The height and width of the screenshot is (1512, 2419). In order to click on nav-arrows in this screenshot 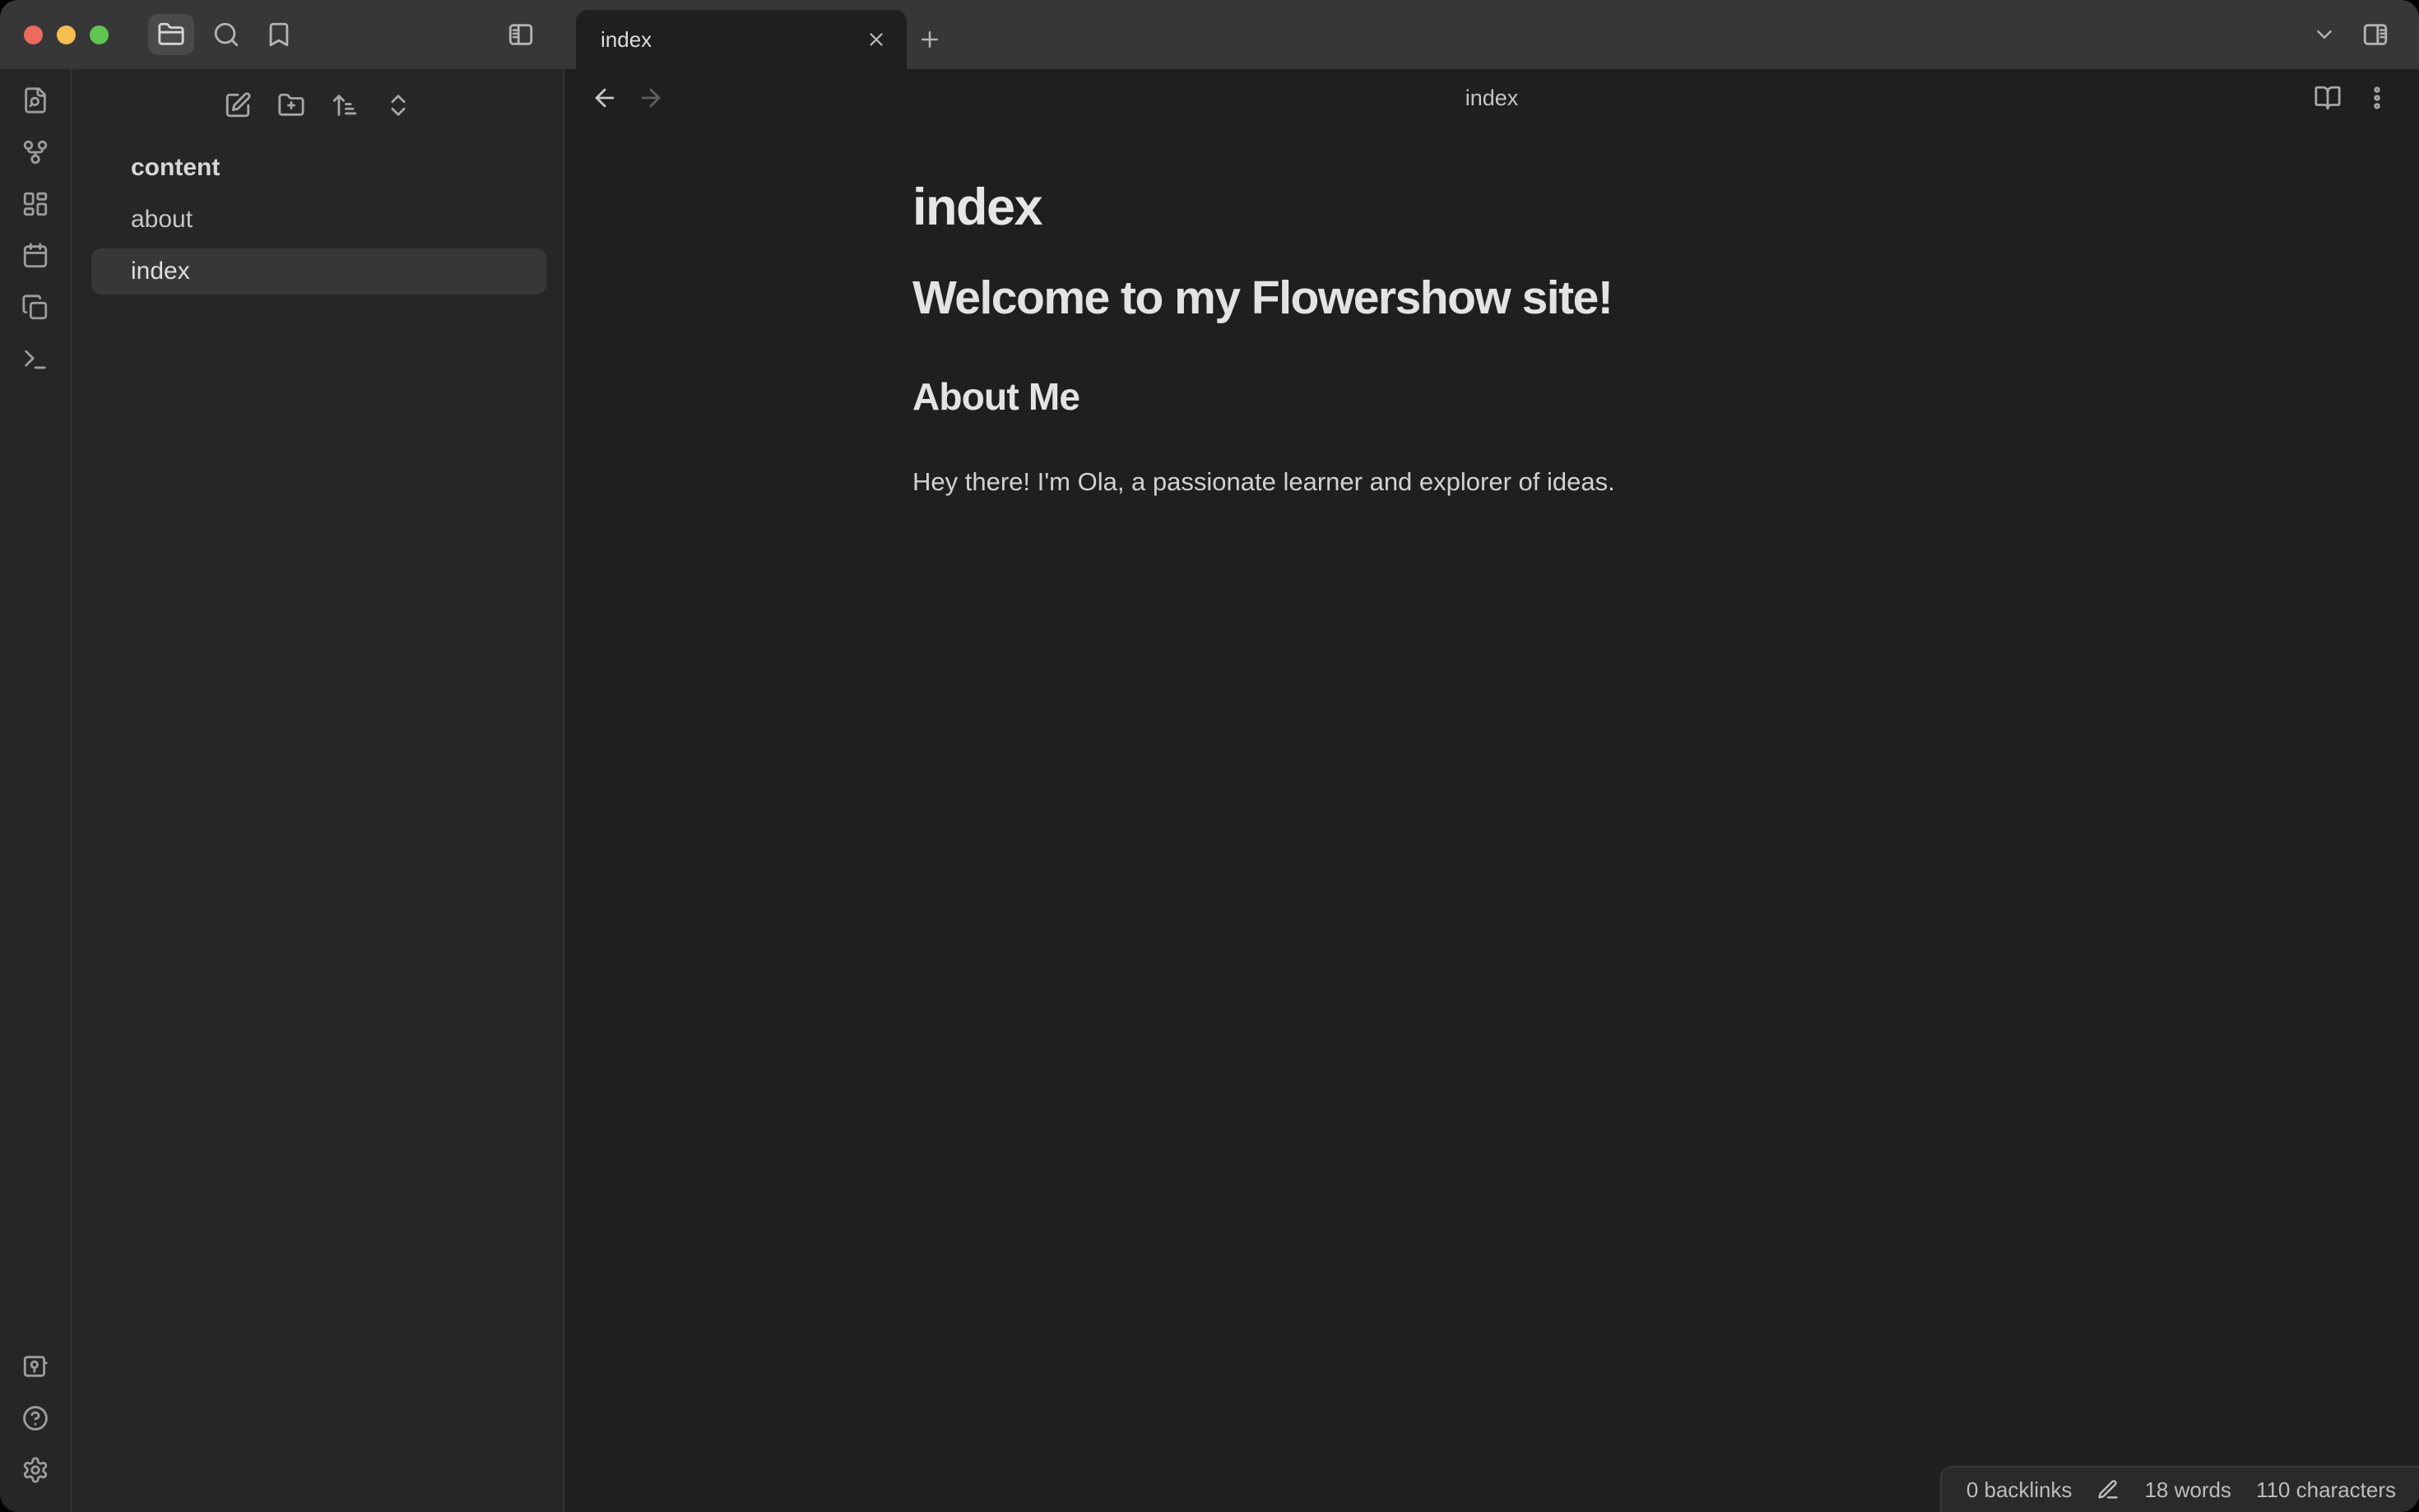, I will do `click(628, 98)`.